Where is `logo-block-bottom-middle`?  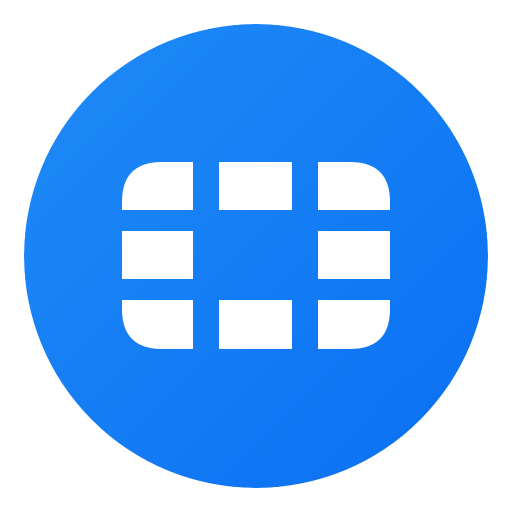 logo-block-bottom-middle is located at coordinates (255, 324).